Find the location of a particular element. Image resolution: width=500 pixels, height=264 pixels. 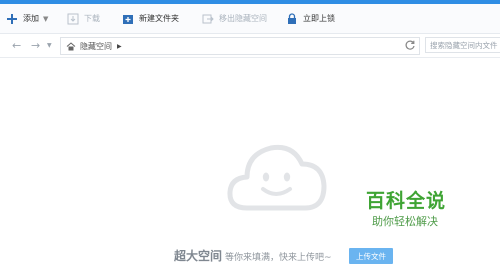

download-button: 下载 is located at coordinates (83, 18).